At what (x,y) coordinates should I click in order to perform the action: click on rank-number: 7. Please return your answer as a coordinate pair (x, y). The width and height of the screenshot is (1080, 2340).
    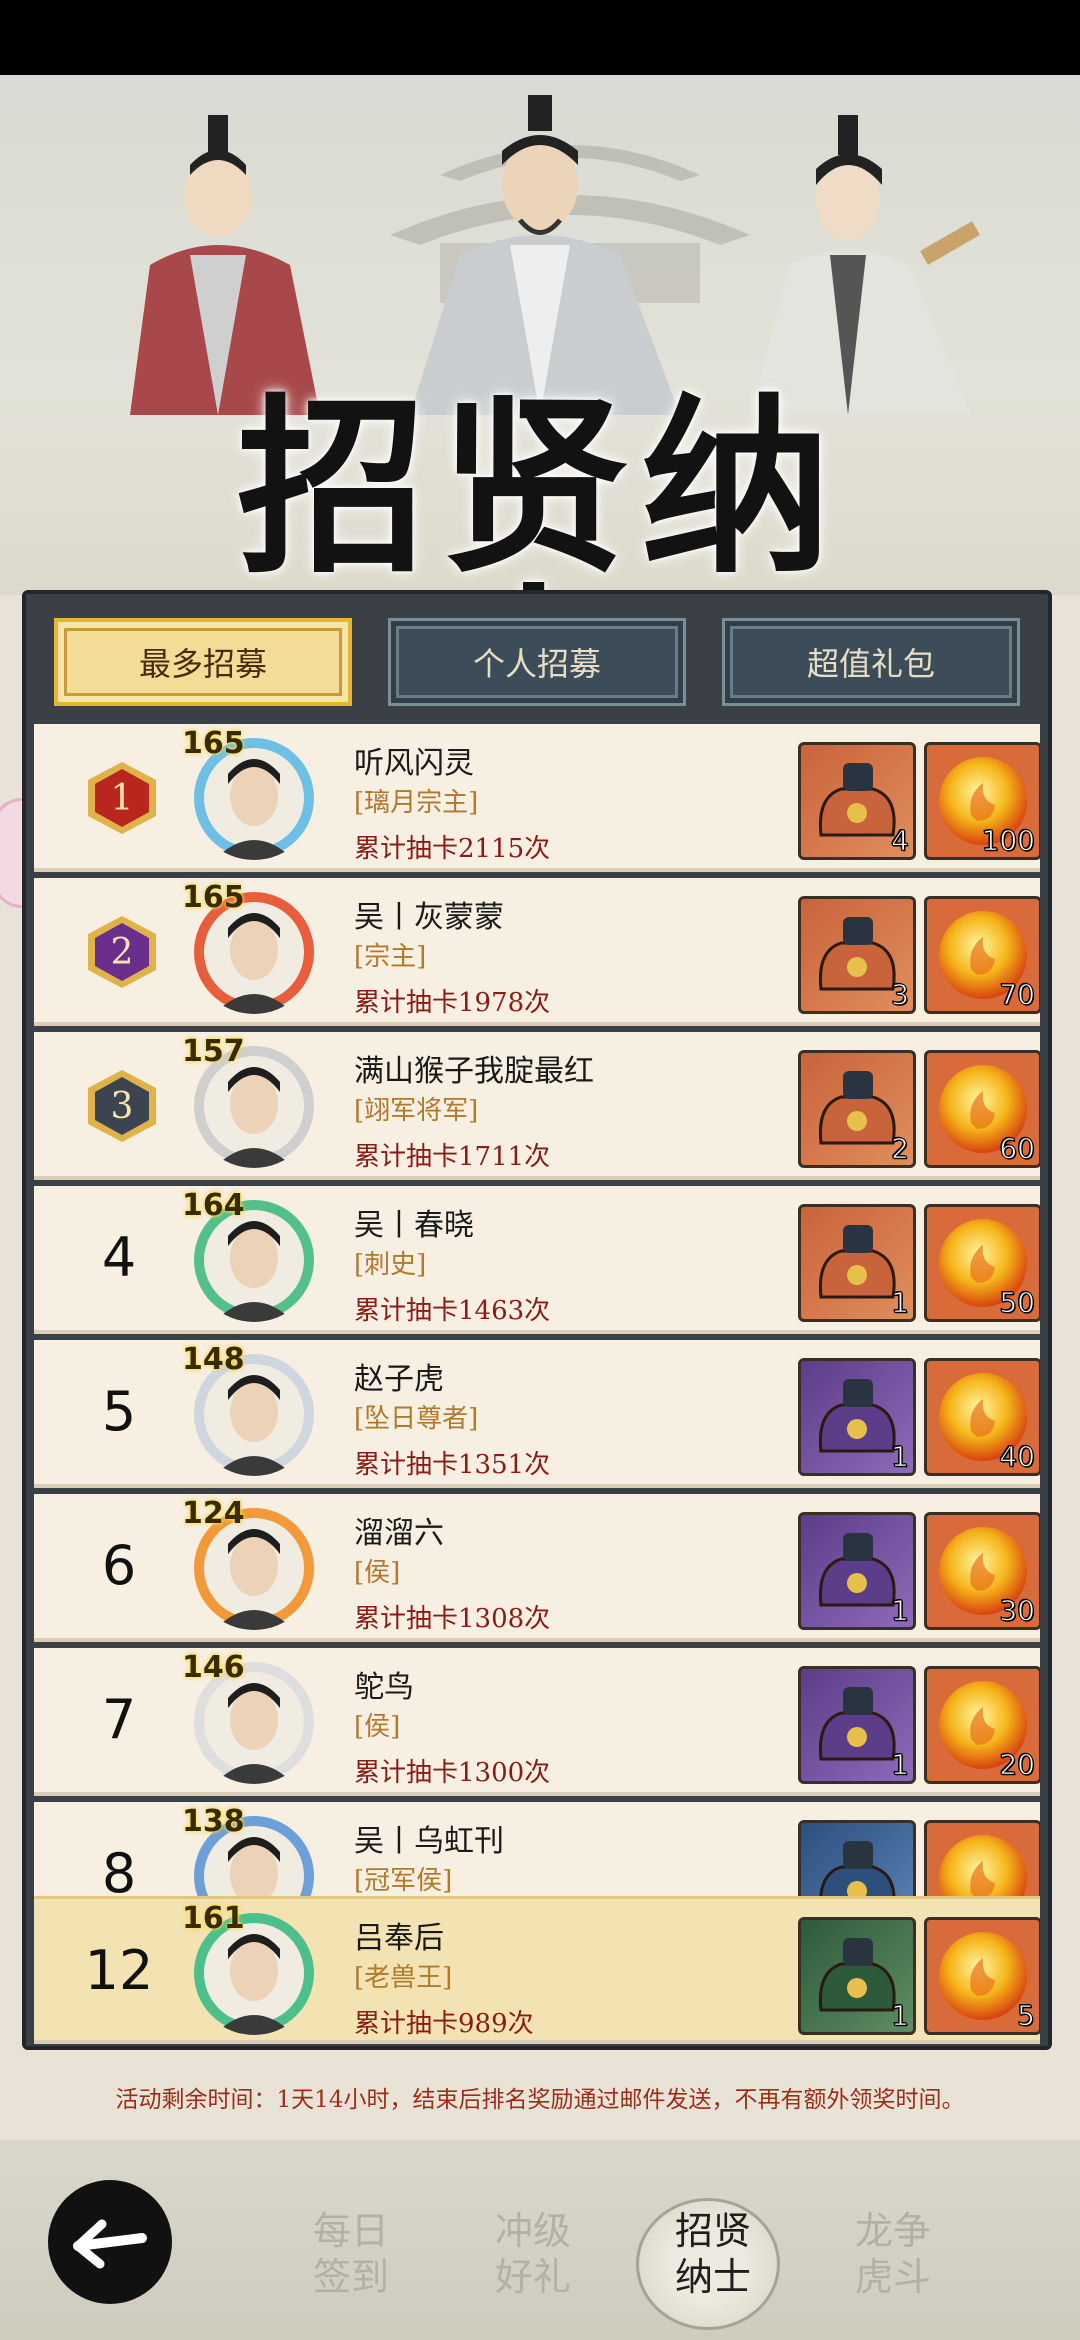
    Looking at the image, I should click on (119, 1719).